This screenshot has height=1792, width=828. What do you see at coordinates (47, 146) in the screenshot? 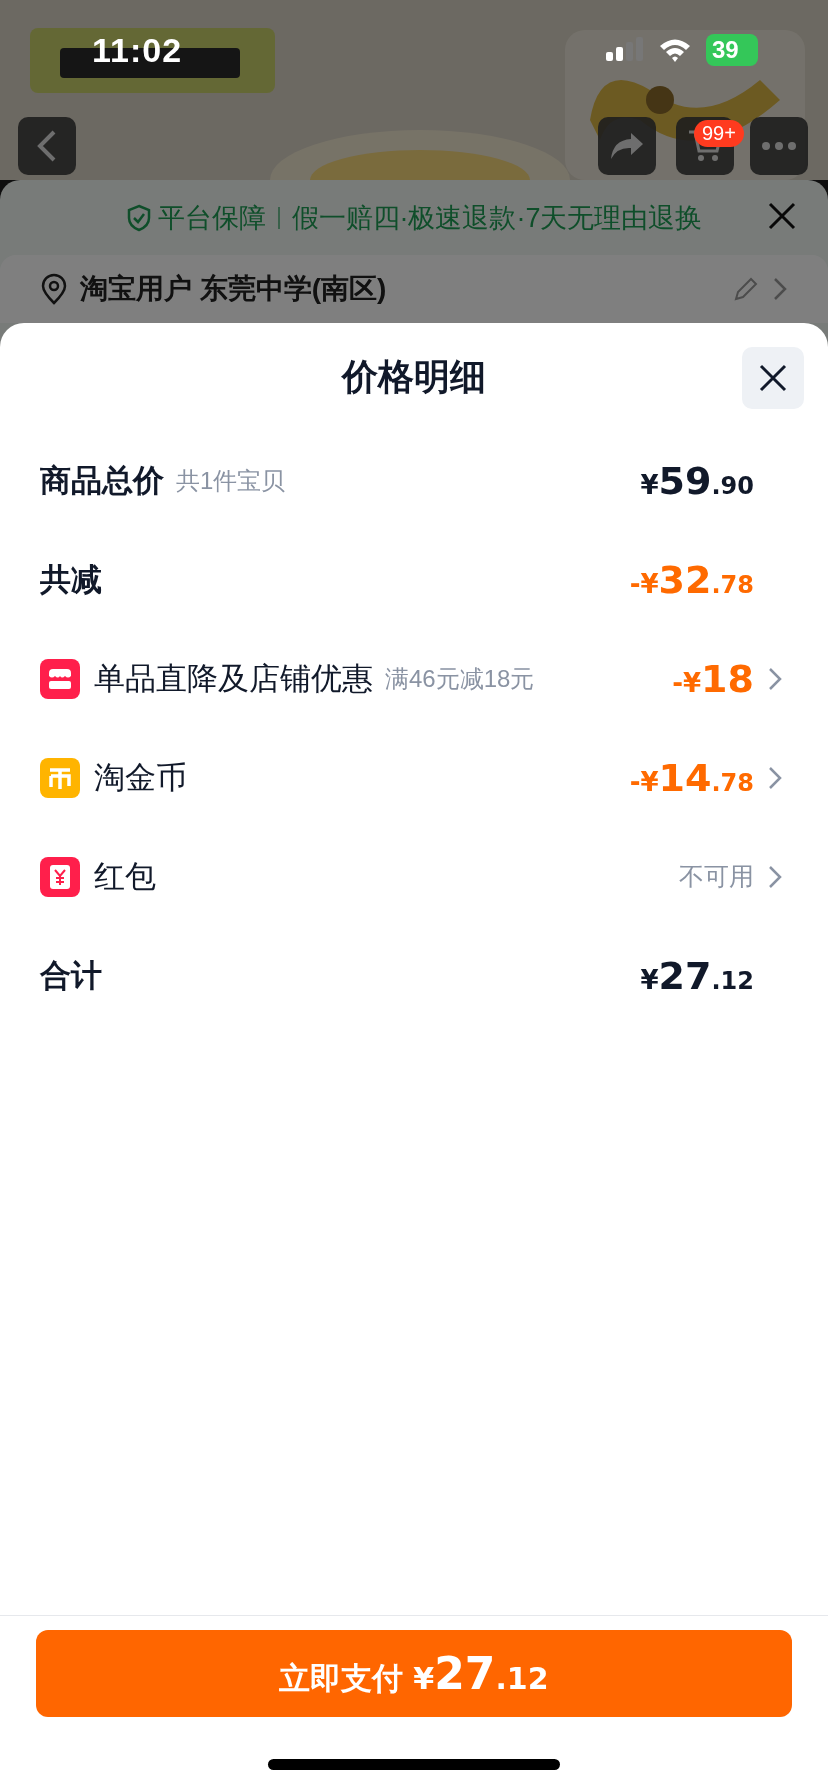
I see `back-button` at bounding box center [47, 146].